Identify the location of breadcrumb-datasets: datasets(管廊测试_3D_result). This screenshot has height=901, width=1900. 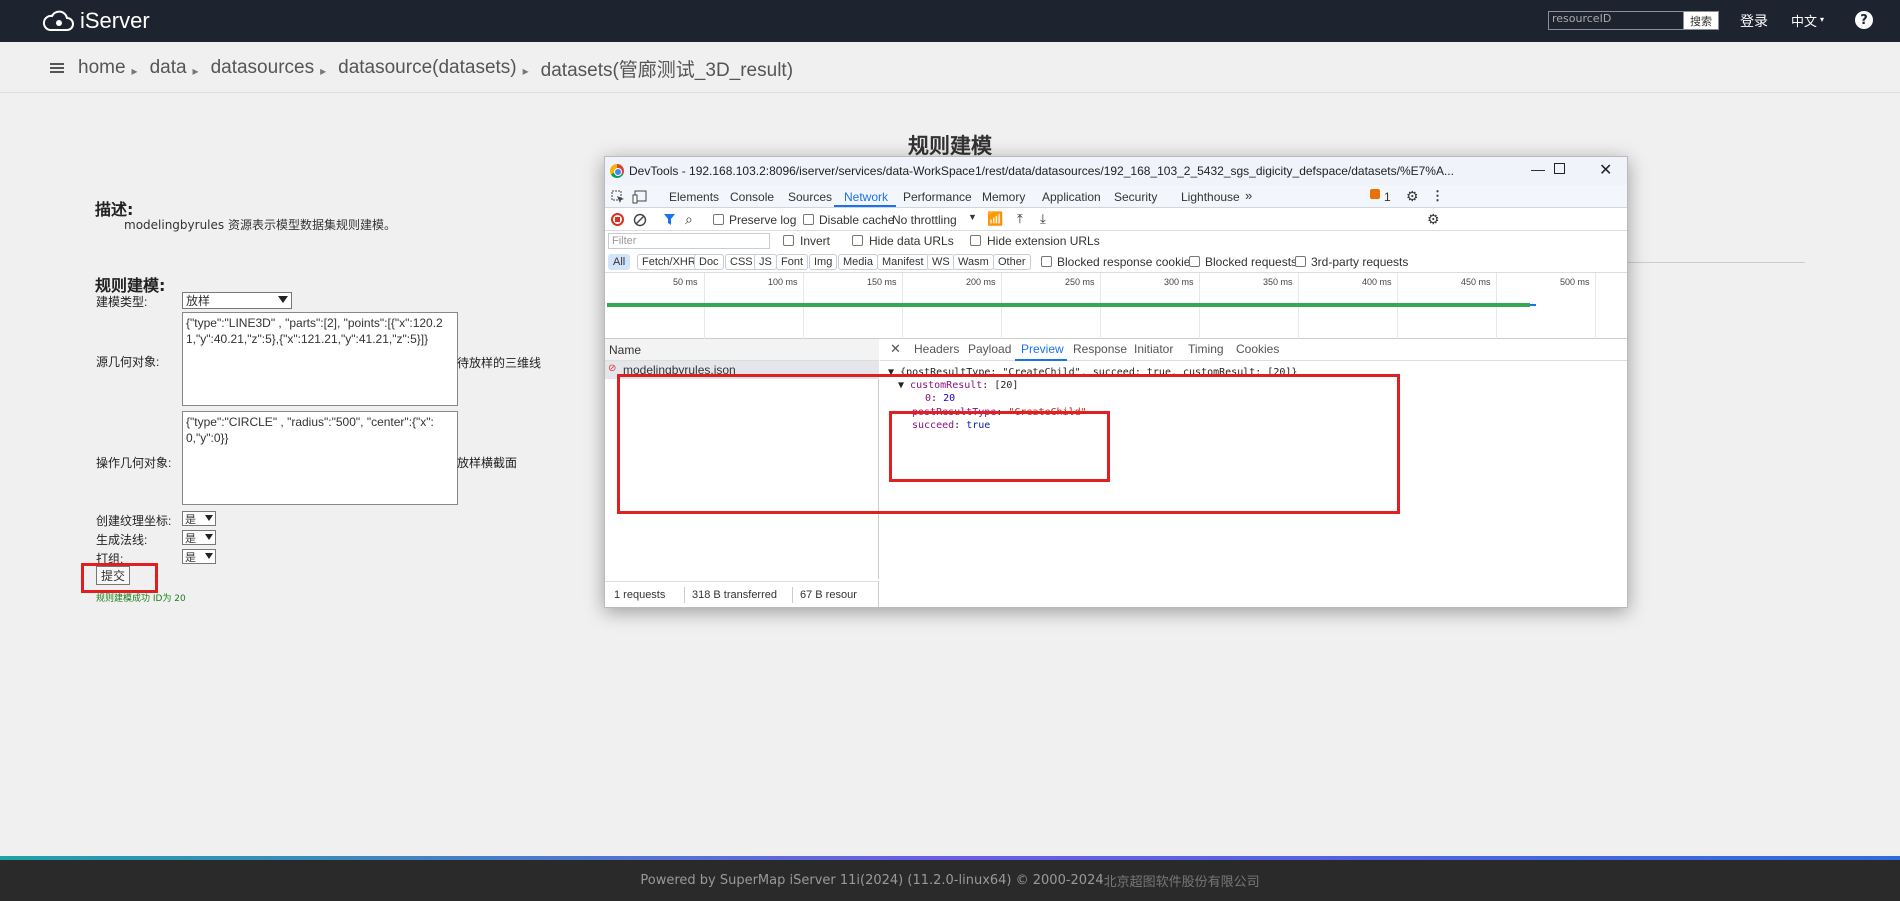
(667, 68).